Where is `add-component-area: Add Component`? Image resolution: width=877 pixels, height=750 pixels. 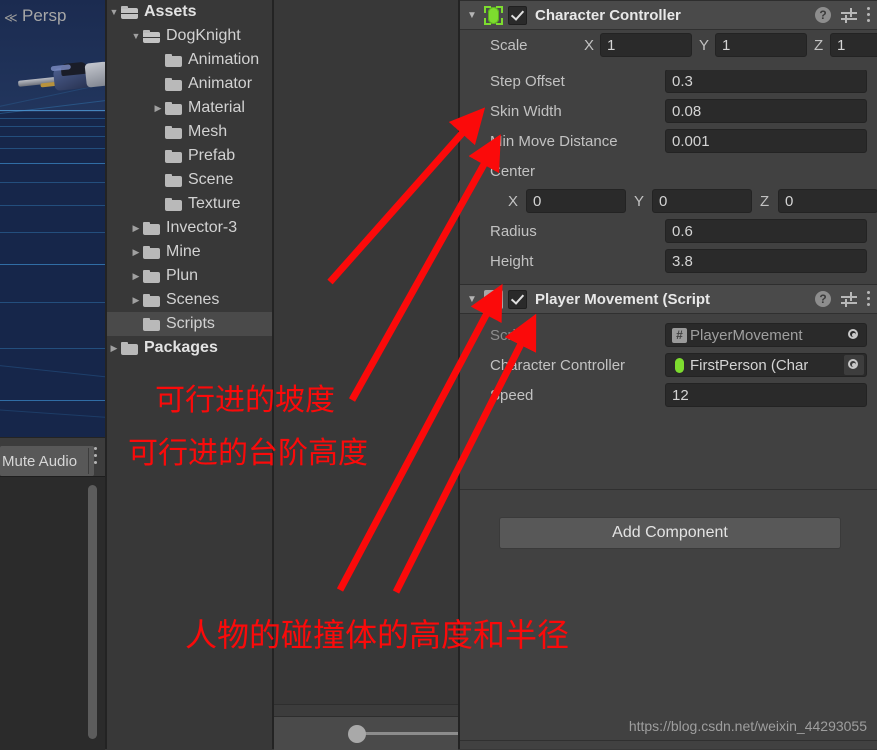
add-component-area: Add Component is located at coordinates (668, 599).